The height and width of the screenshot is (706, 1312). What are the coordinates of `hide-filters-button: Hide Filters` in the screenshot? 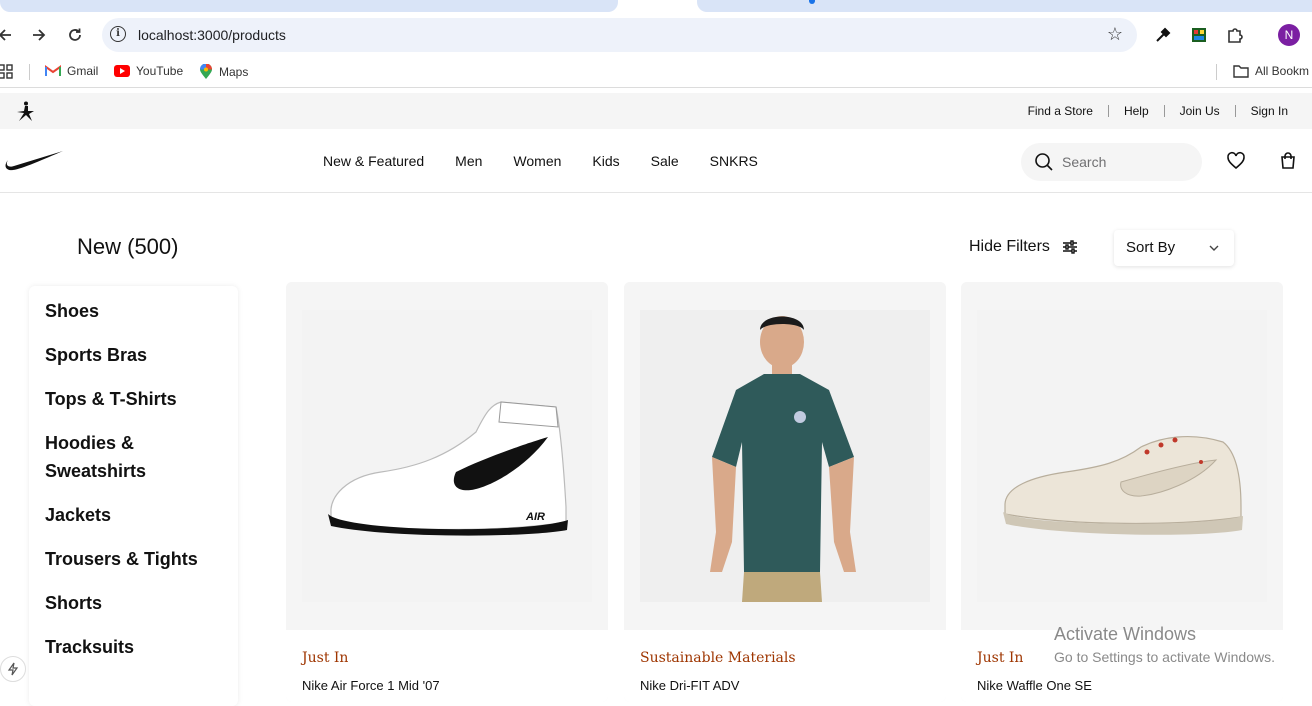 It's located at (1023, 247).